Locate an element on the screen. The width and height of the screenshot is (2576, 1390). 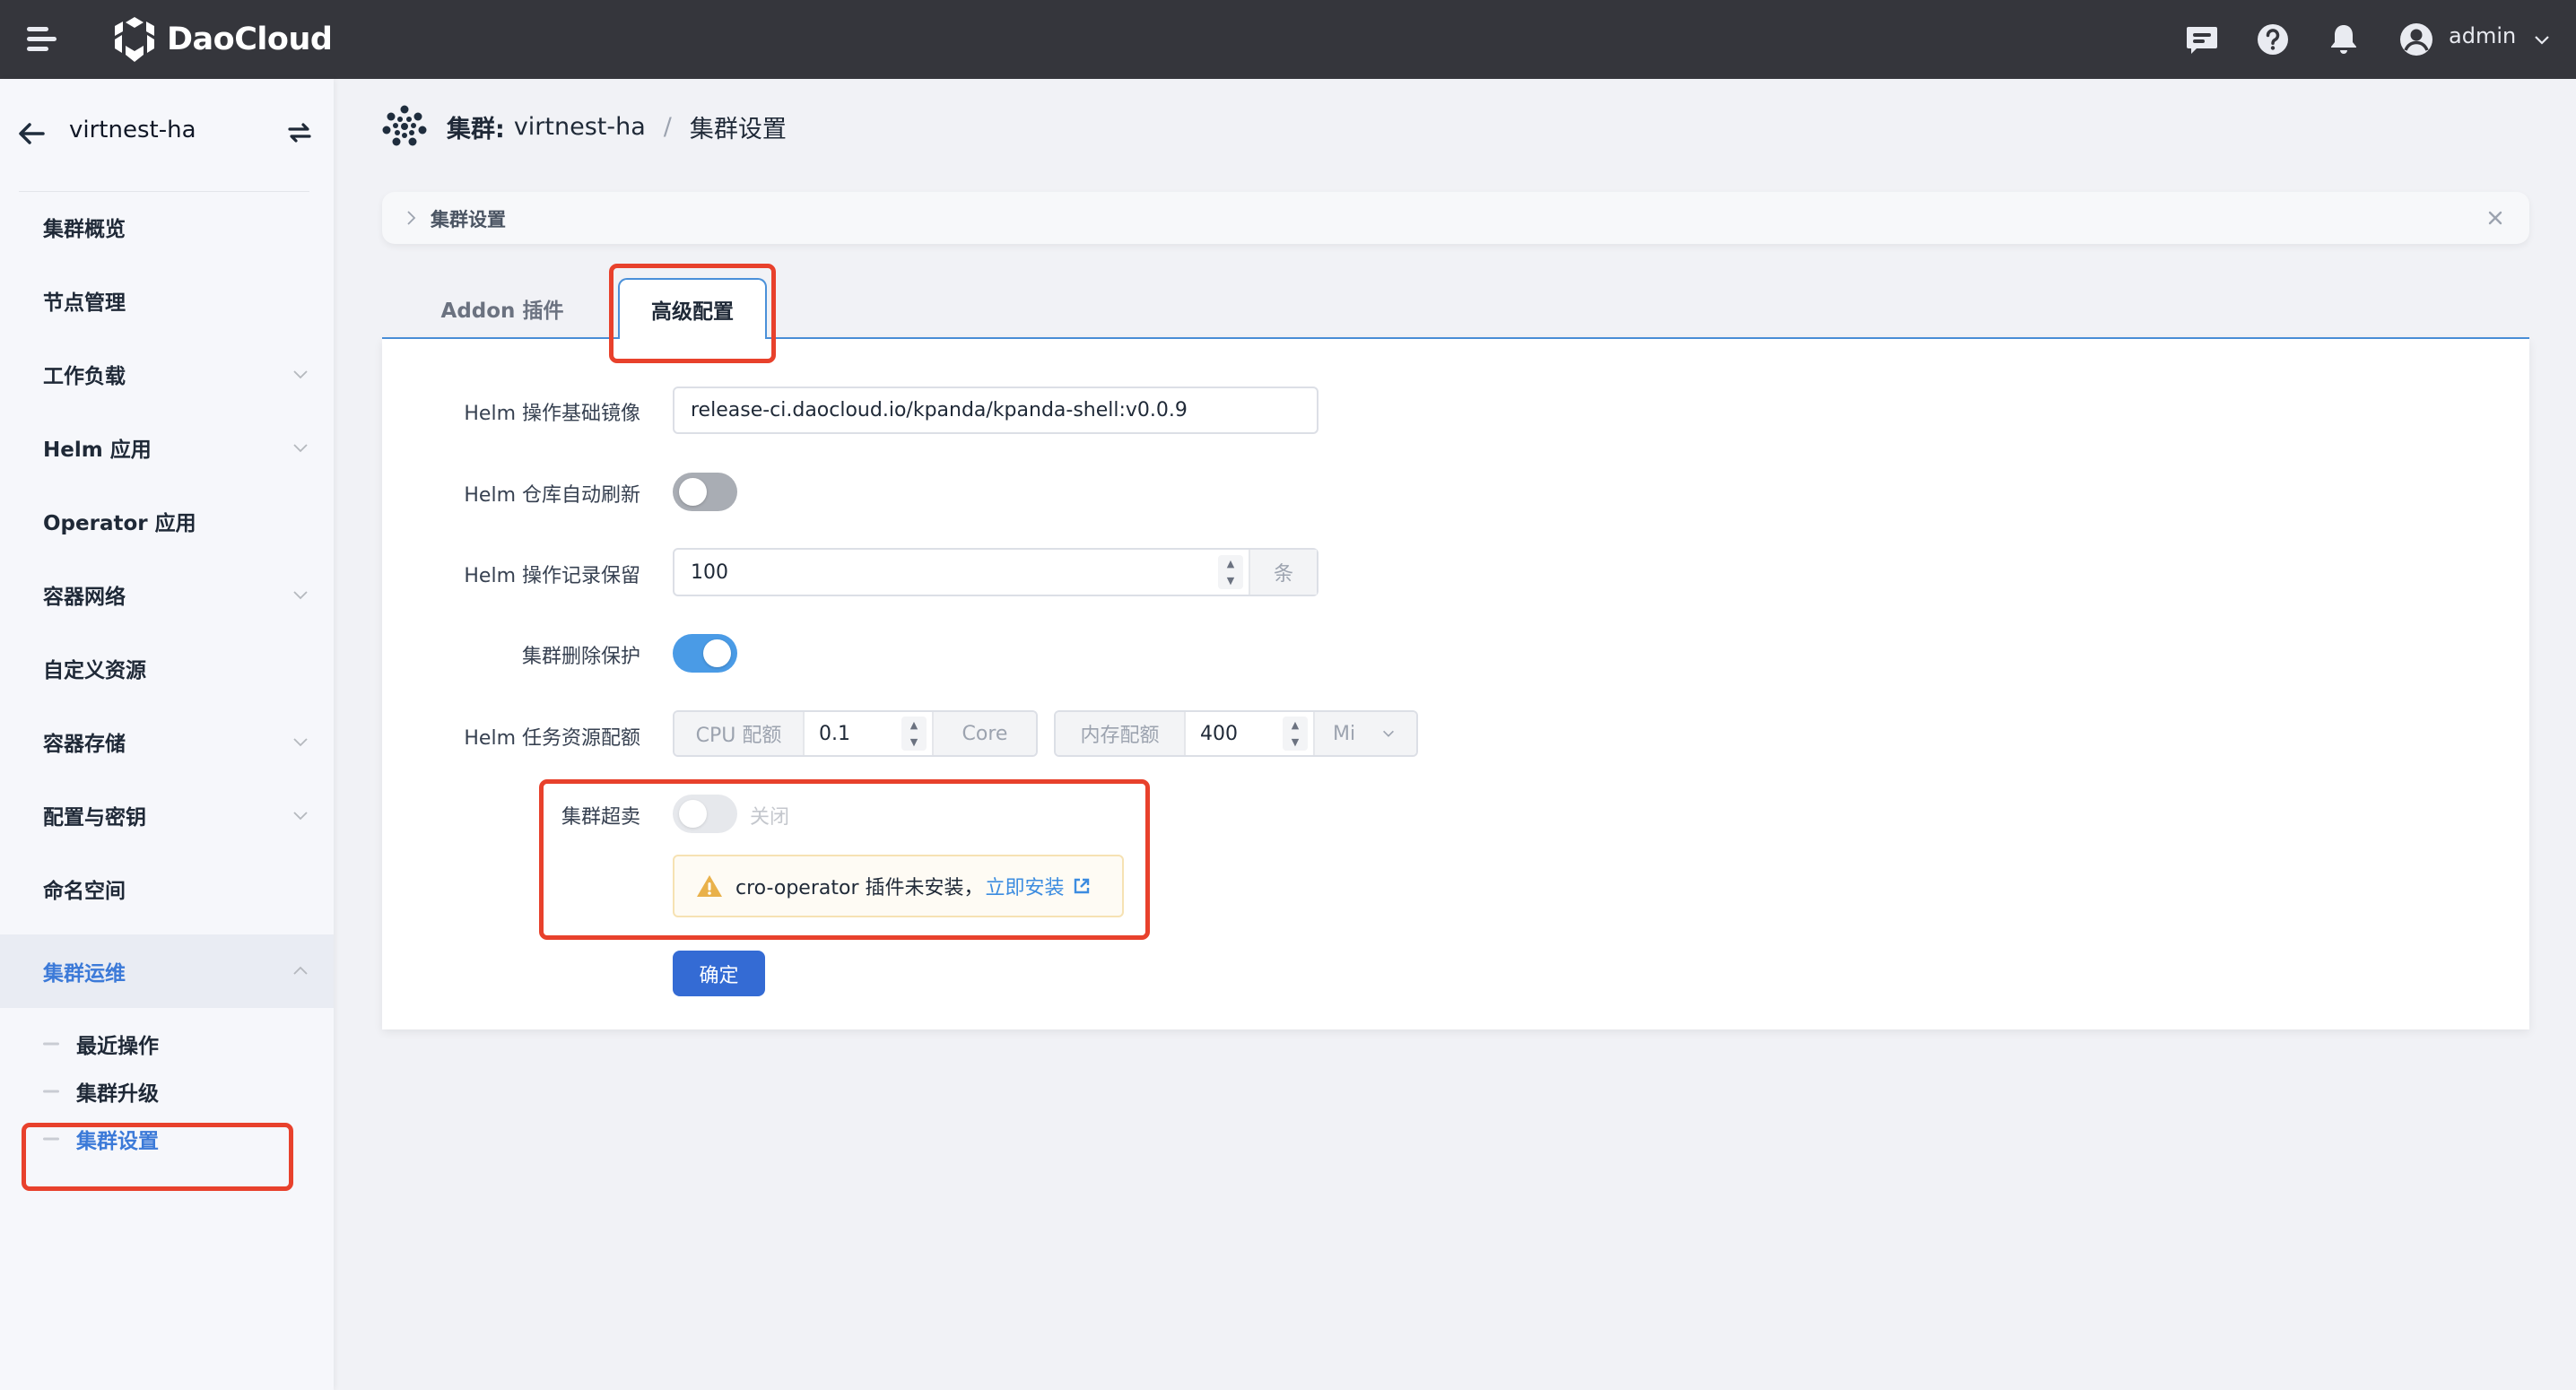
chevron-up-icon is located at coordinates (300, 970).